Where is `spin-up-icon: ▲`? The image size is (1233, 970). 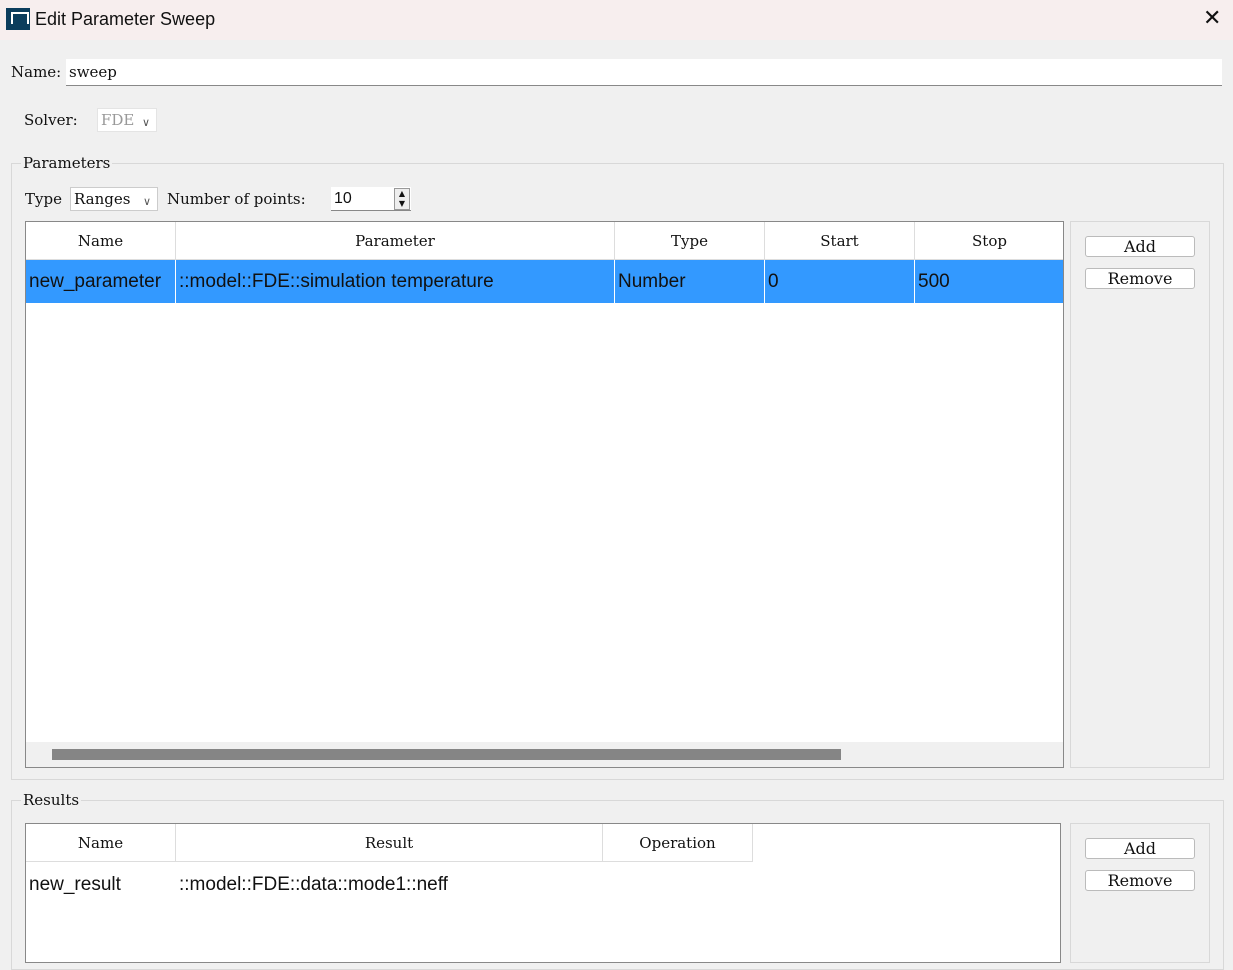 spin-up-icon: ▲ is located at coordinates (402, 194).